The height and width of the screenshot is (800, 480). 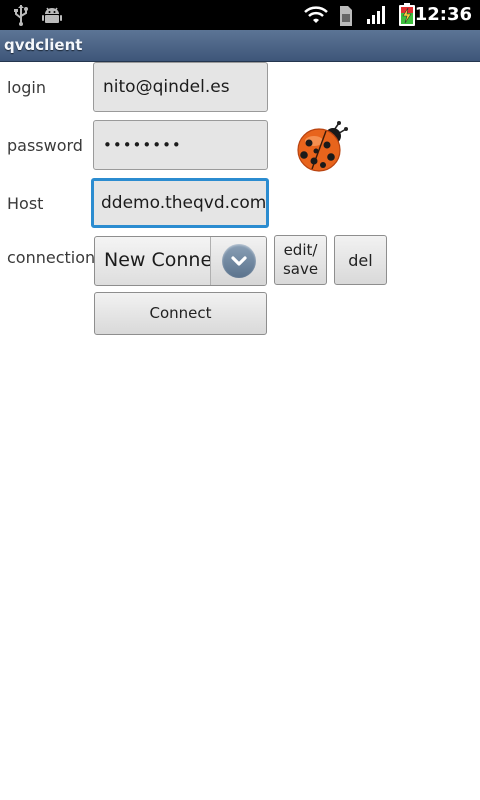 What do you see at coordinates (443, 14) in the screenshot?
I see `clock: 12:36` at bounding box center [443, 14].